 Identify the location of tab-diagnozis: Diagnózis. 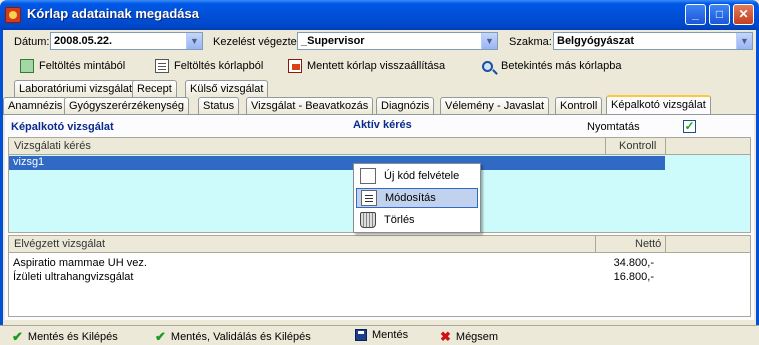
(405, 105).